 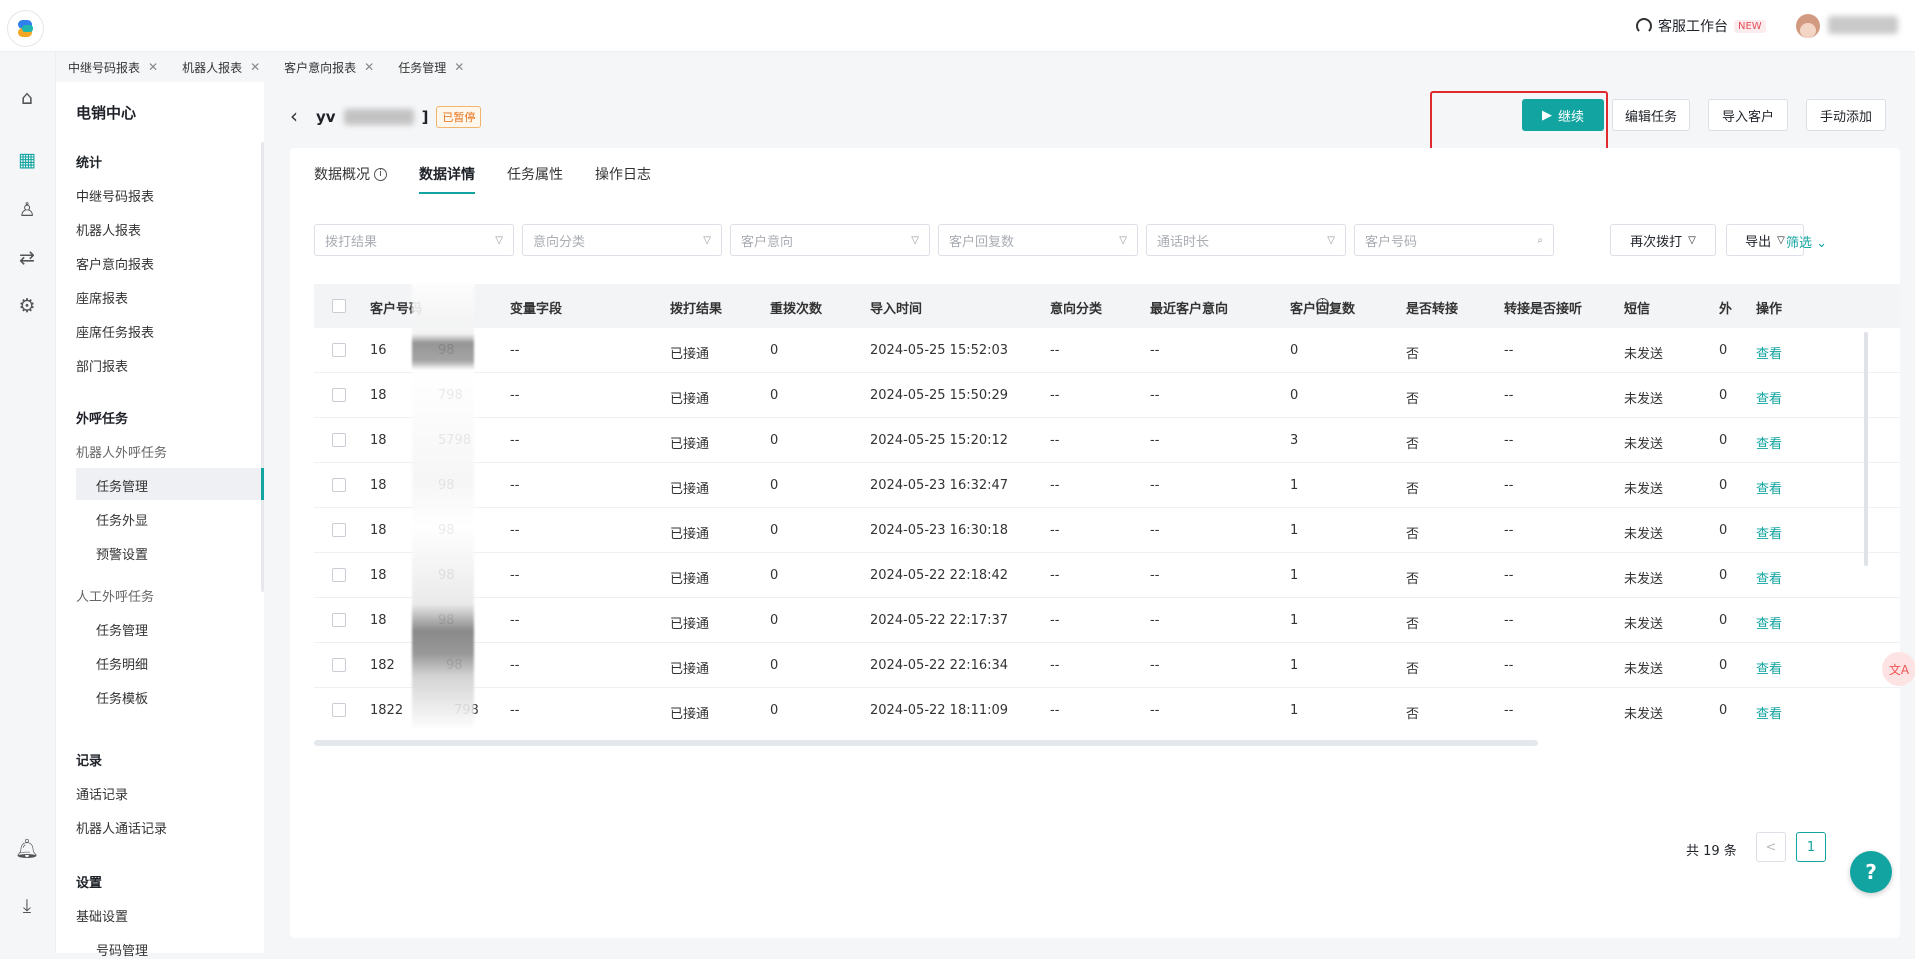 What do you see at coordinates (1294, 665) in the screenshot?
I see `table-cell: 1` at bounding box center [1294, 665].